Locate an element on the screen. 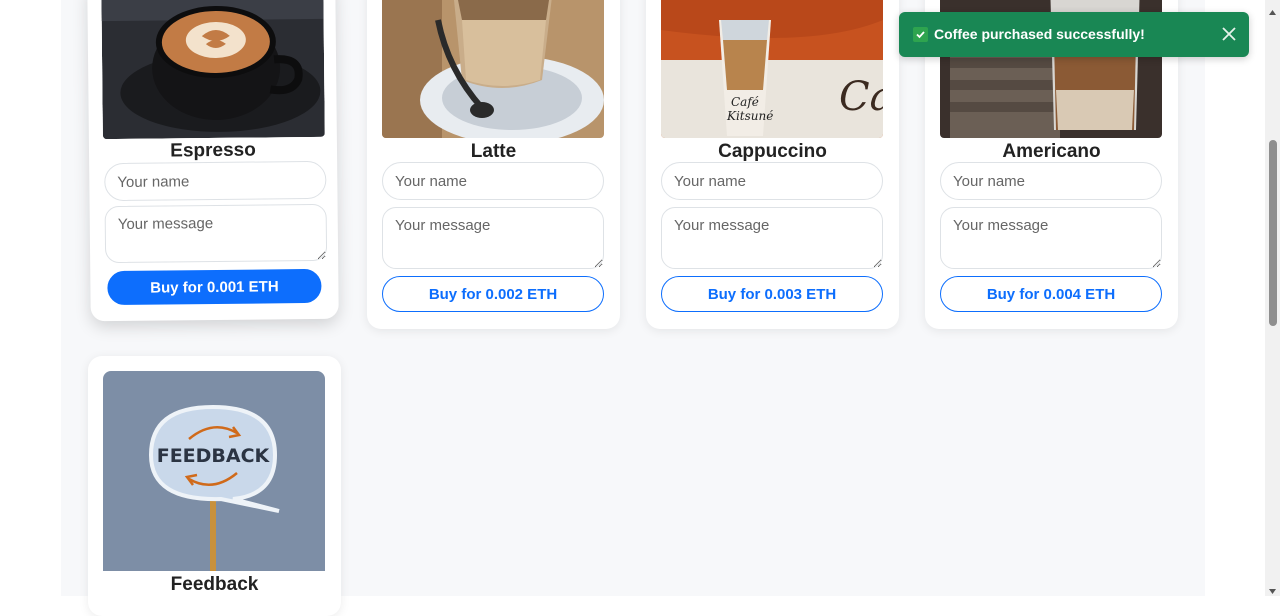 The width and height of the screenshot is (1280, 616). product-title: Latte is located at coordinates (493, 151).